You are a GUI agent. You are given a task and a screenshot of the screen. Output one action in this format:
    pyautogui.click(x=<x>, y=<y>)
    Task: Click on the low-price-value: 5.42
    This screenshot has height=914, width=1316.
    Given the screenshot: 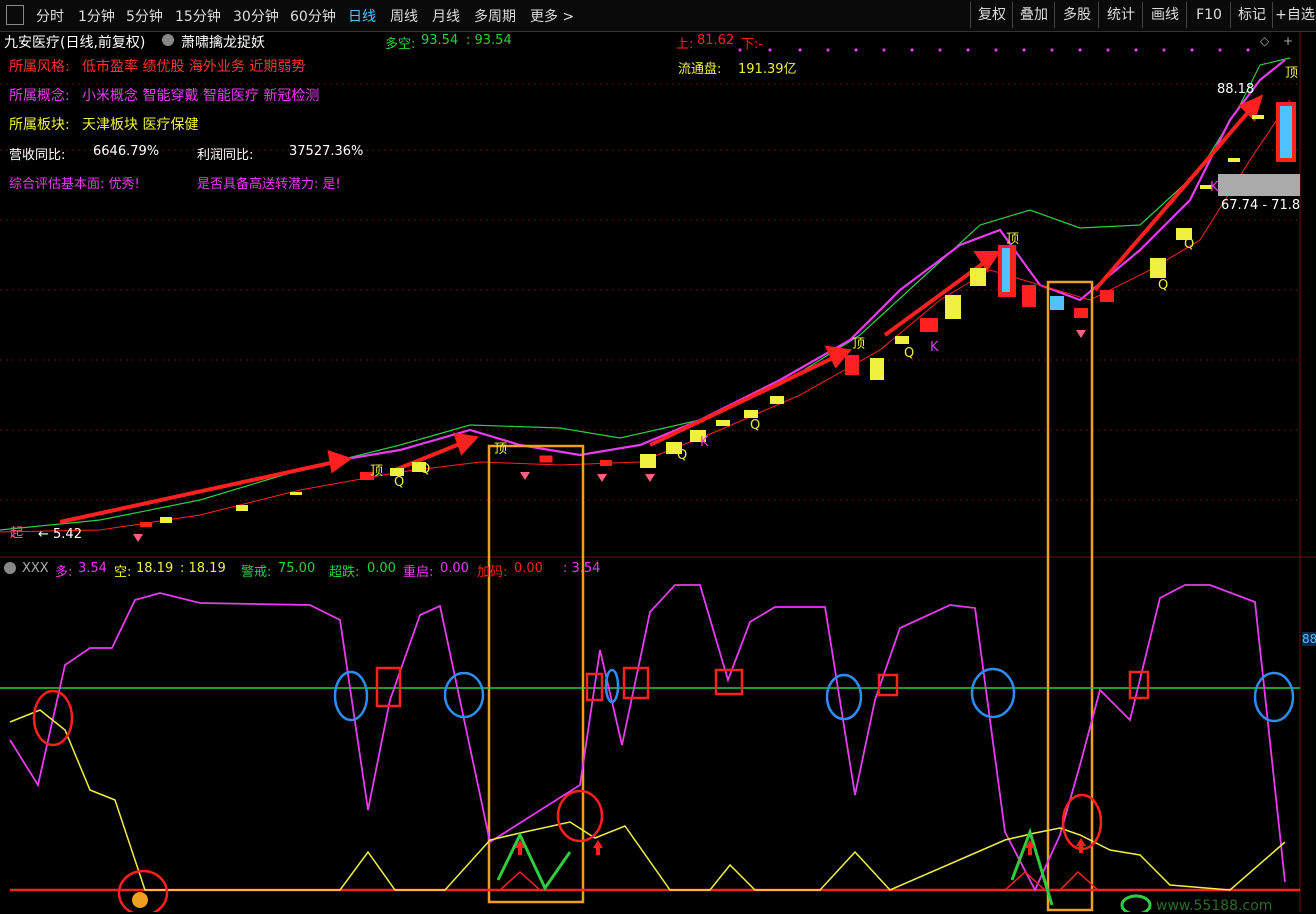 What is the action you would take?
    pyautogui.click(x=67, y=534)
    